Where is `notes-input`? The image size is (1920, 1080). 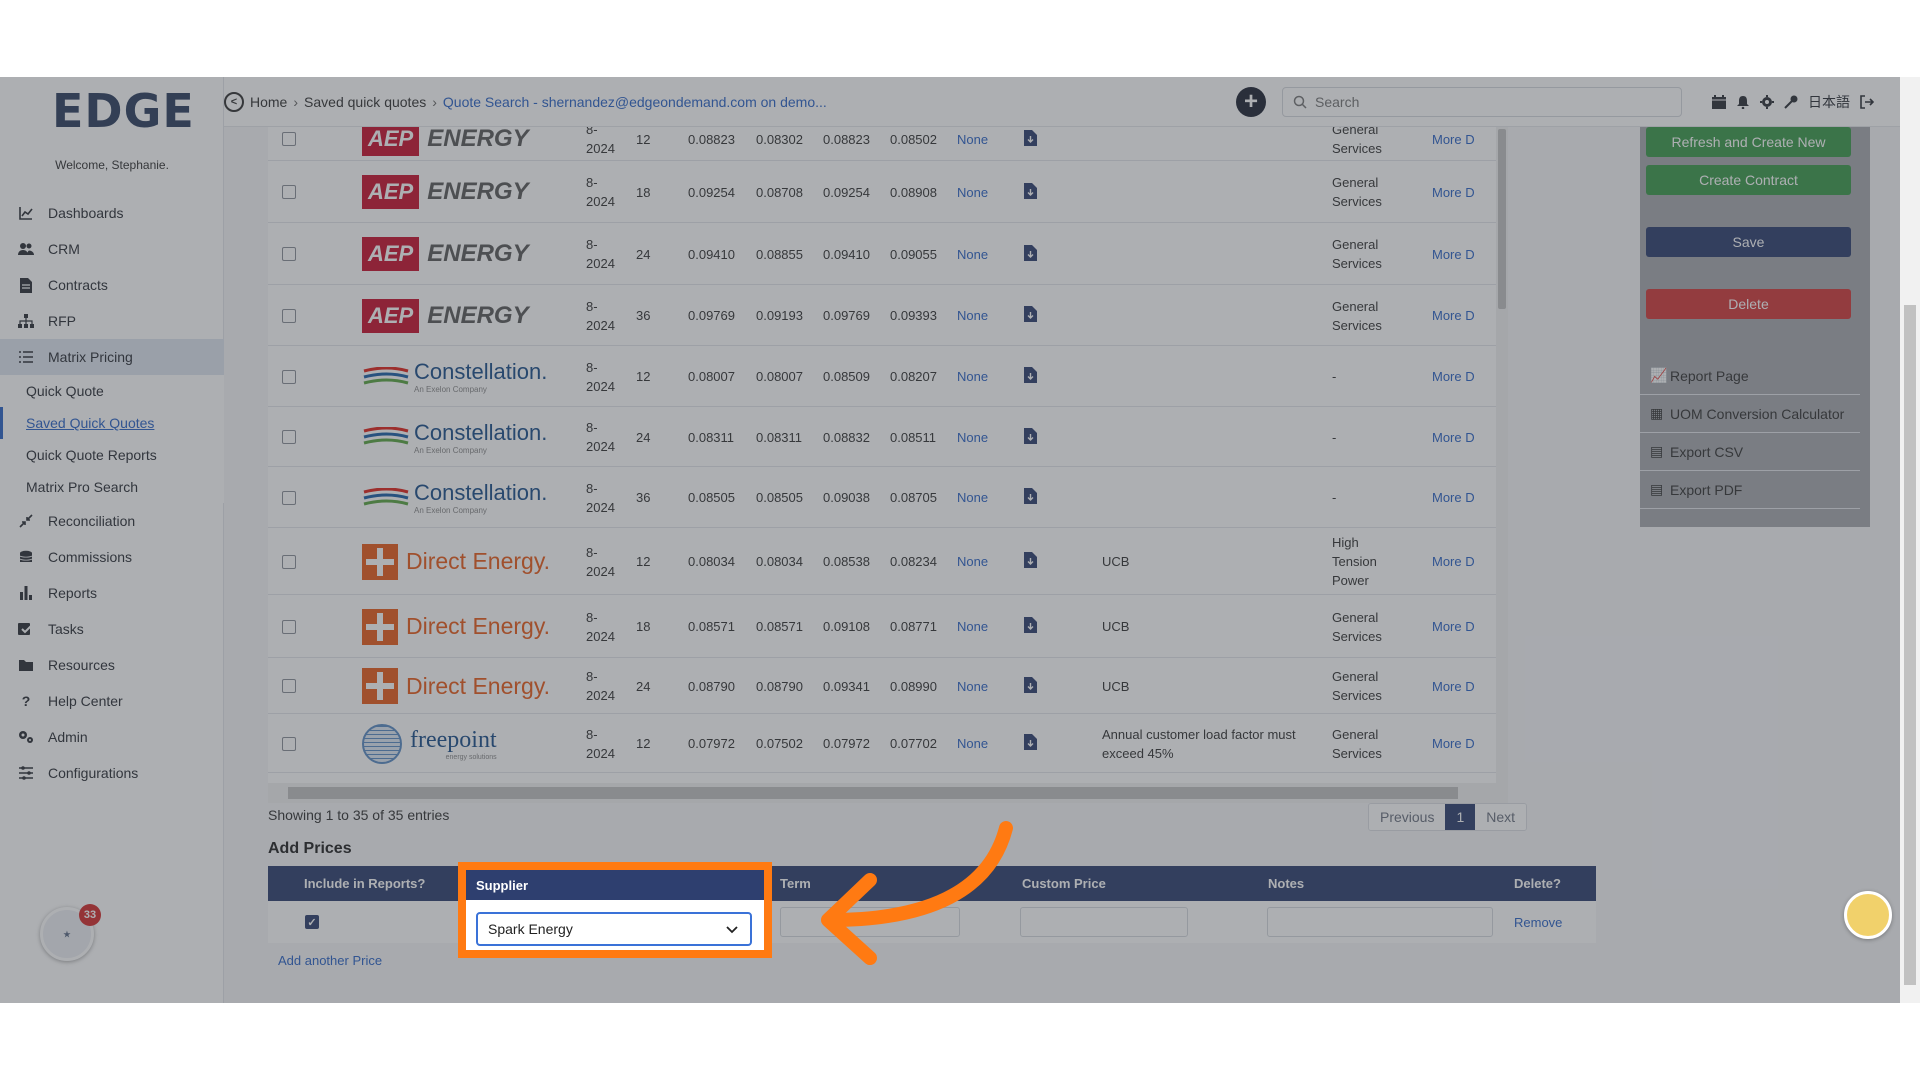 notes-input is located at coordinates (1380, 922).